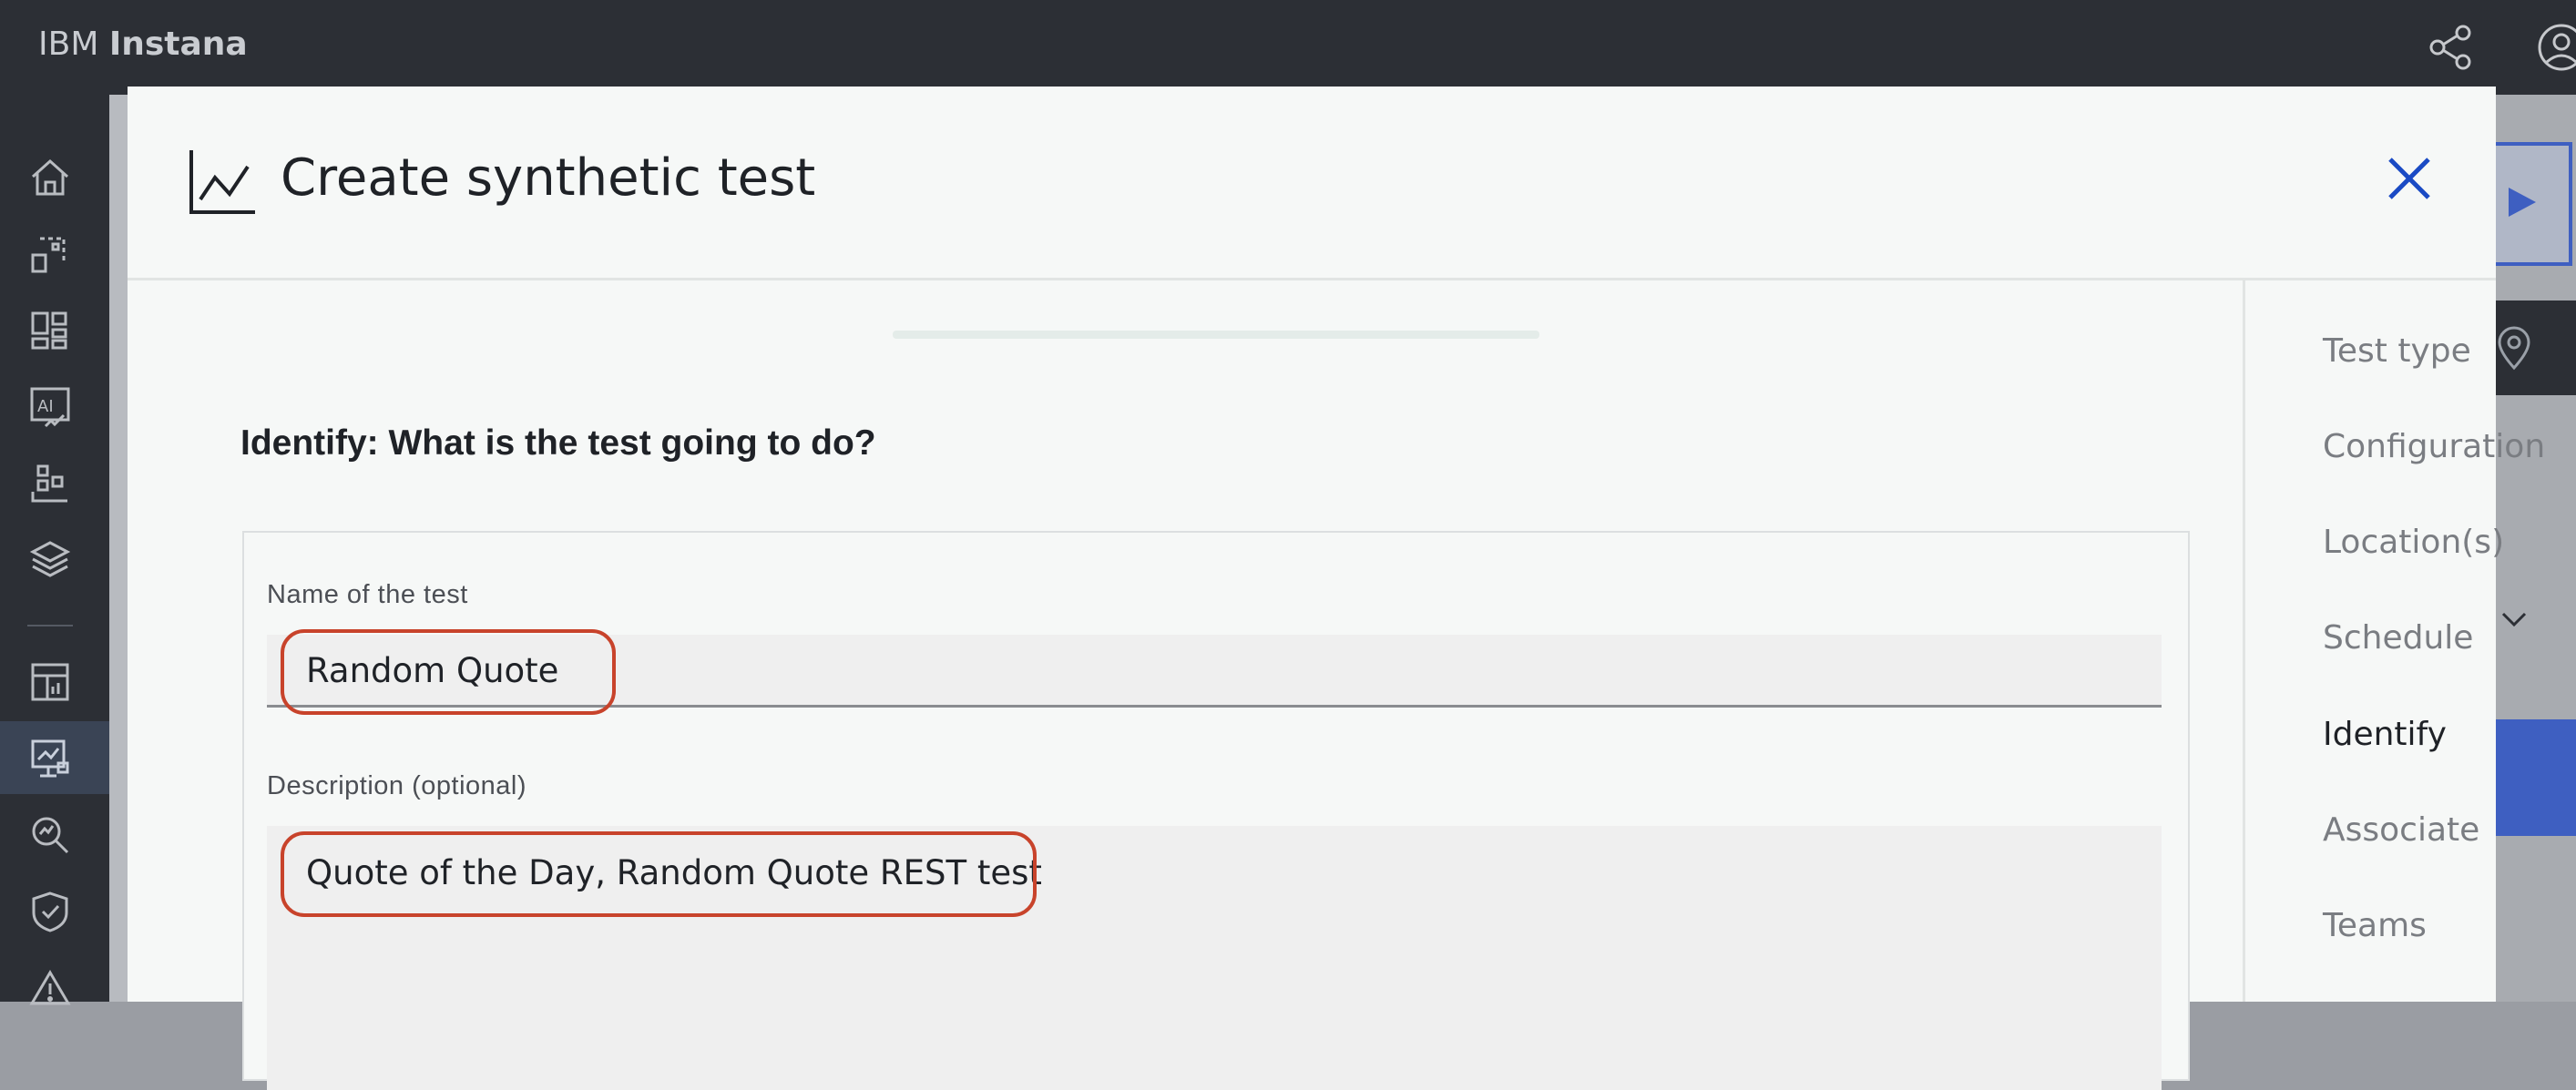 The image size is (2576, 1090). What do you see at coordinates (2450, 47) in the screenshot?
I see `share-icon` at bounding box center [2450, 47].